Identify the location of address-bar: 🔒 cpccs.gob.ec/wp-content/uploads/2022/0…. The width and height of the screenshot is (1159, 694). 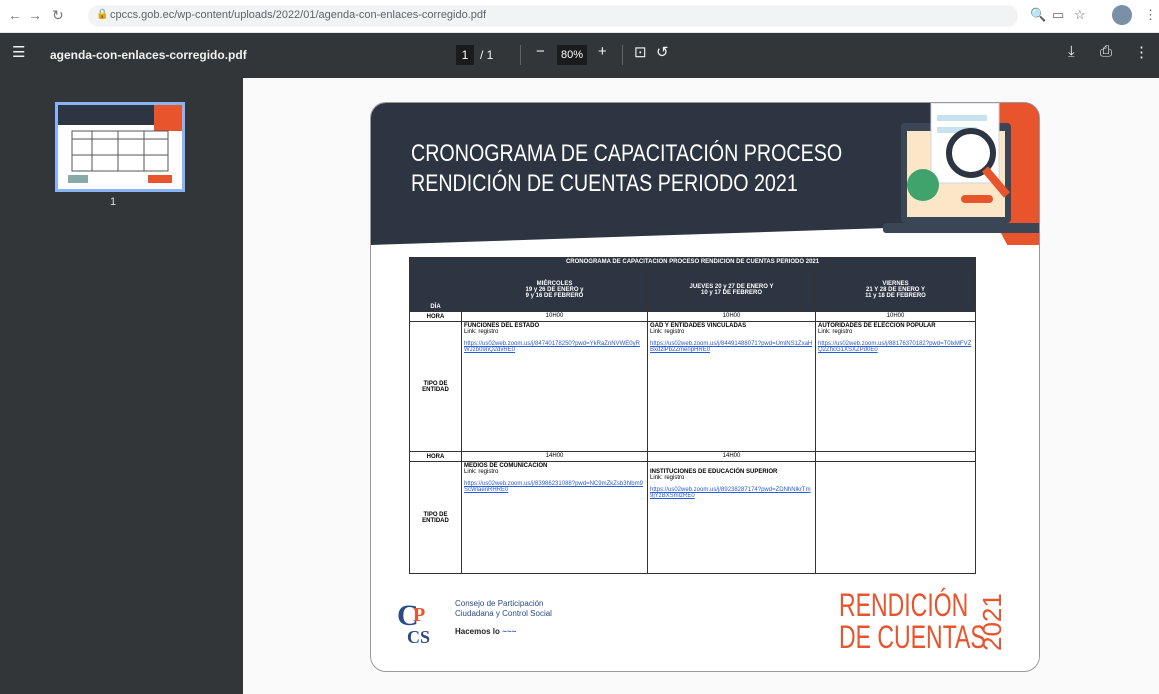
(553, 16).